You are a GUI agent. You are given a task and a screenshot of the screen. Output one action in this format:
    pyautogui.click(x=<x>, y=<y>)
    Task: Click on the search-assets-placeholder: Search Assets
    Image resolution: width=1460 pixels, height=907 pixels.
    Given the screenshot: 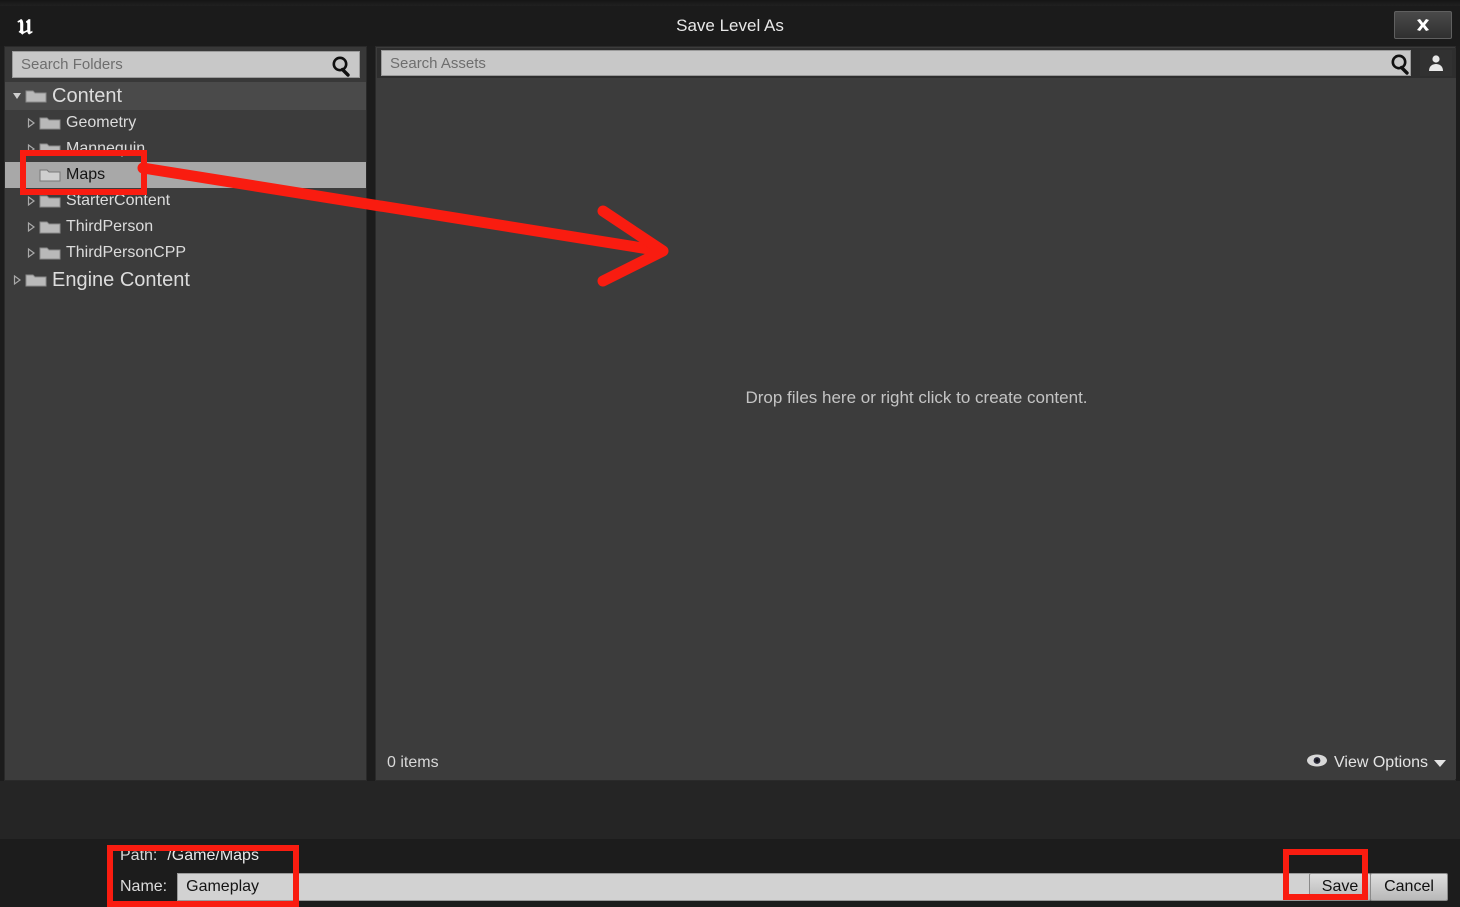 What is the action you would take?
    pyautogui.click(x=438, y=63)
    